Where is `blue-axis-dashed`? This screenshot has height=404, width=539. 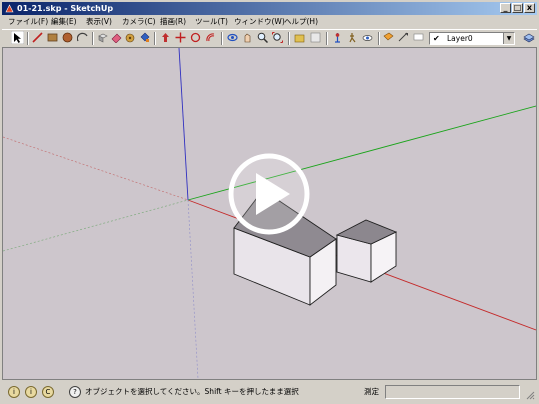 blue-axis-dashed is located at coordinates (193, 289).